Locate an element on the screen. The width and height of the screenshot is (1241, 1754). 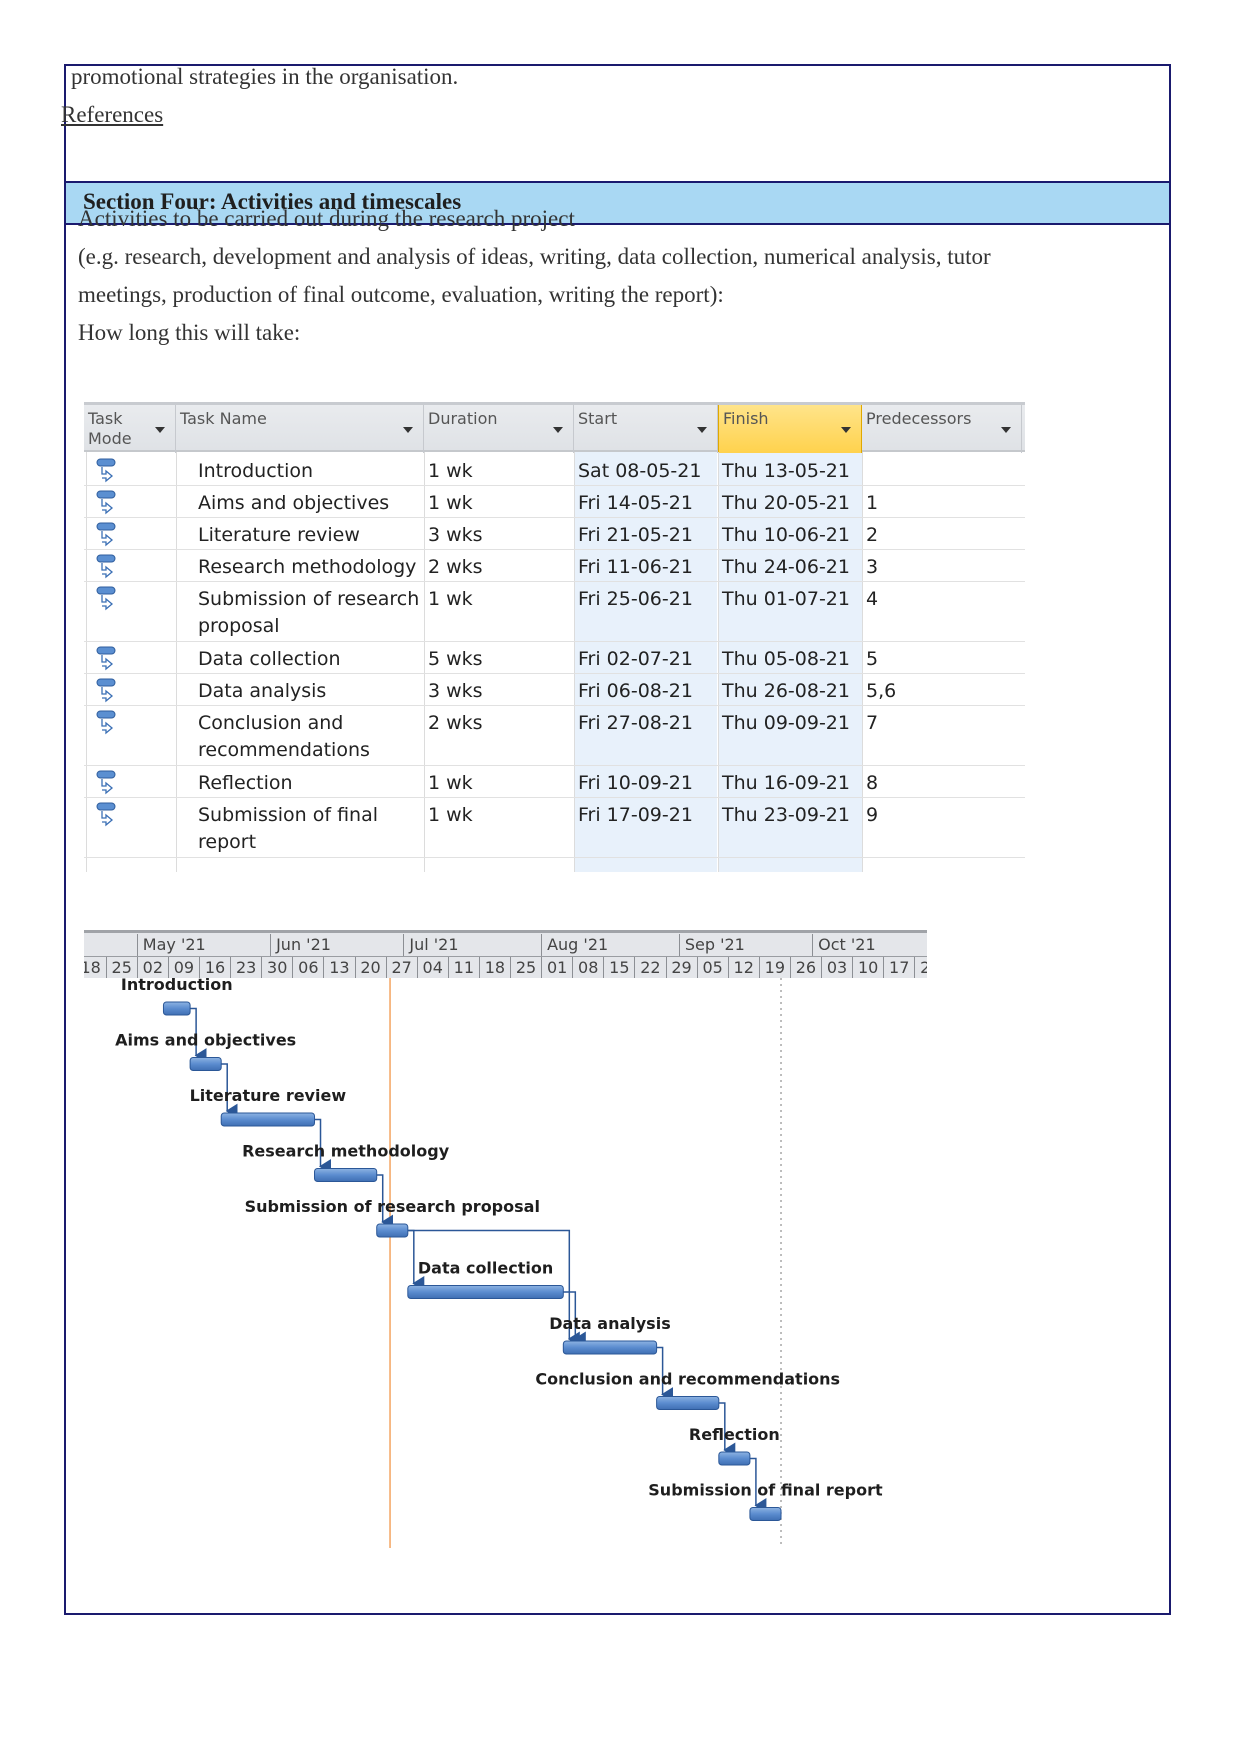
task-name-cell: Data collection is located at coordinates (310, 659).